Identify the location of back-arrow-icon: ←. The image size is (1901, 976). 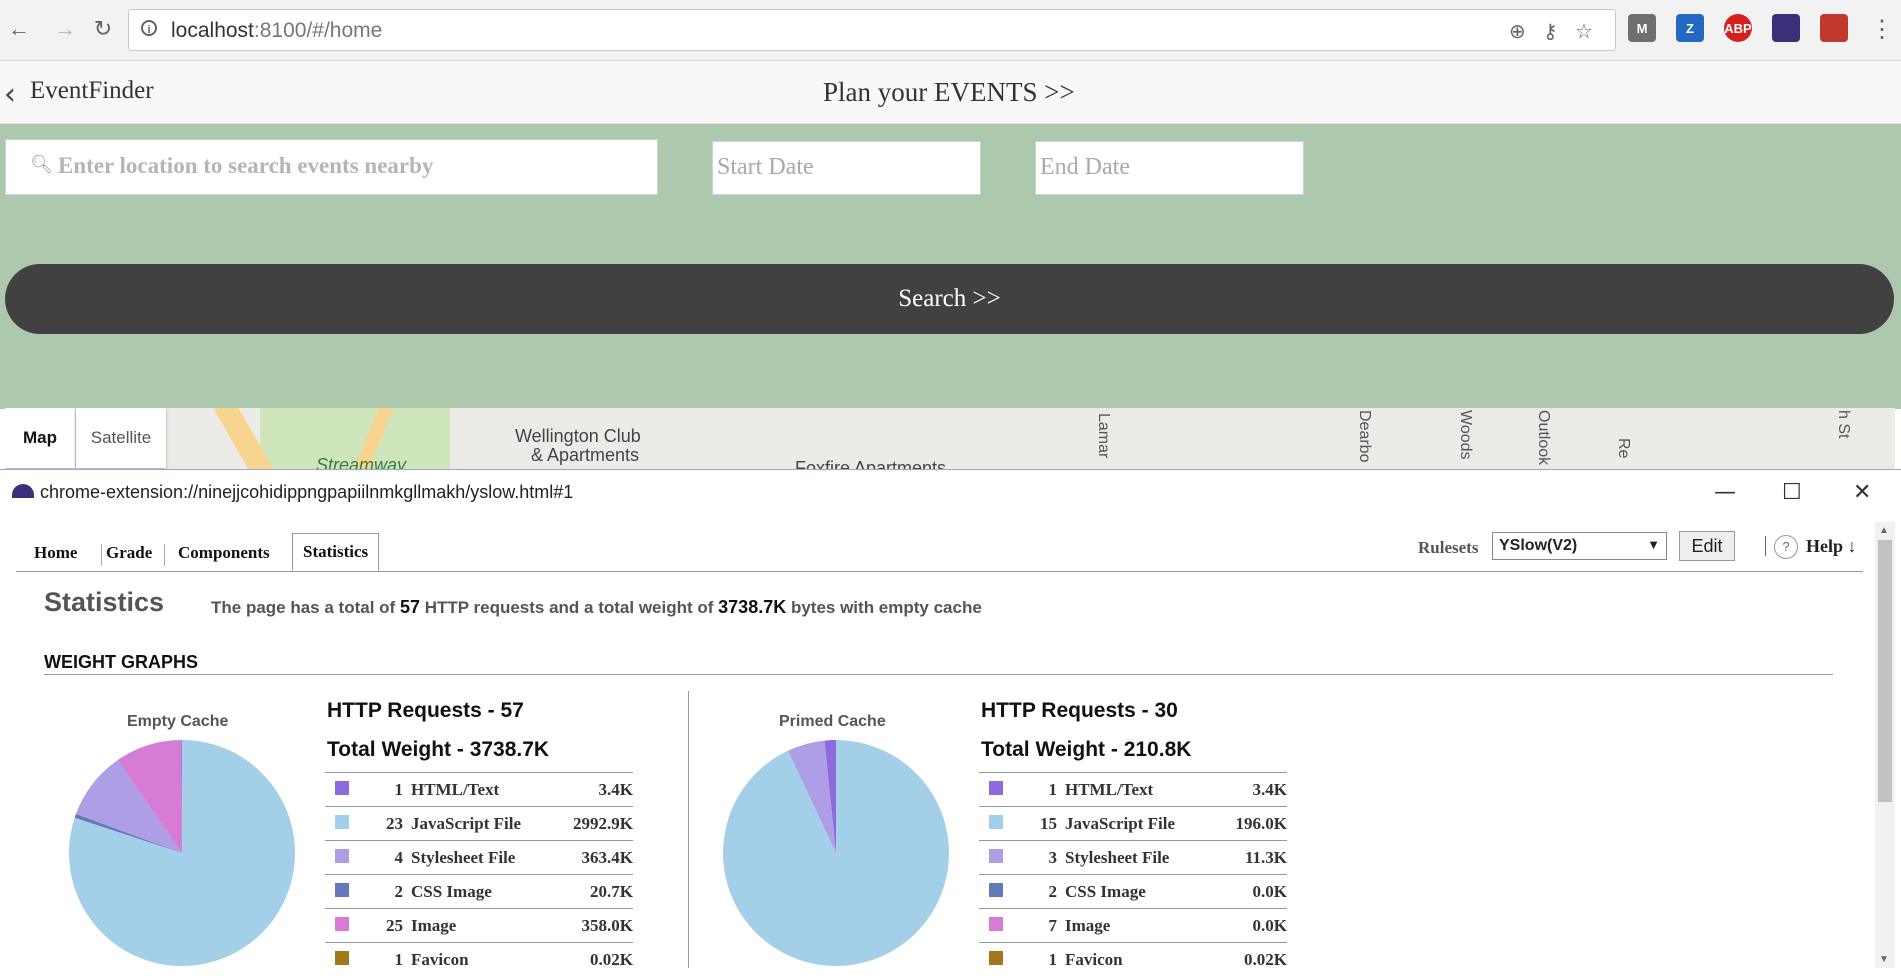
(19, 29).